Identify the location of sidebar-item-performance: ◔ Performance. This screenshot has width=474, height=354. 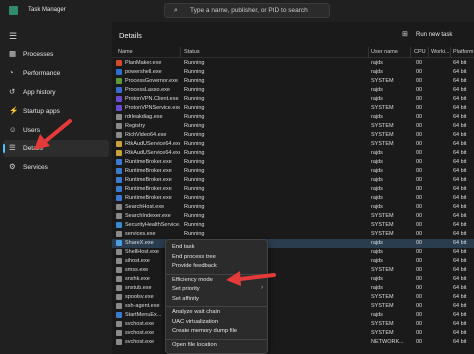
(56, 73).